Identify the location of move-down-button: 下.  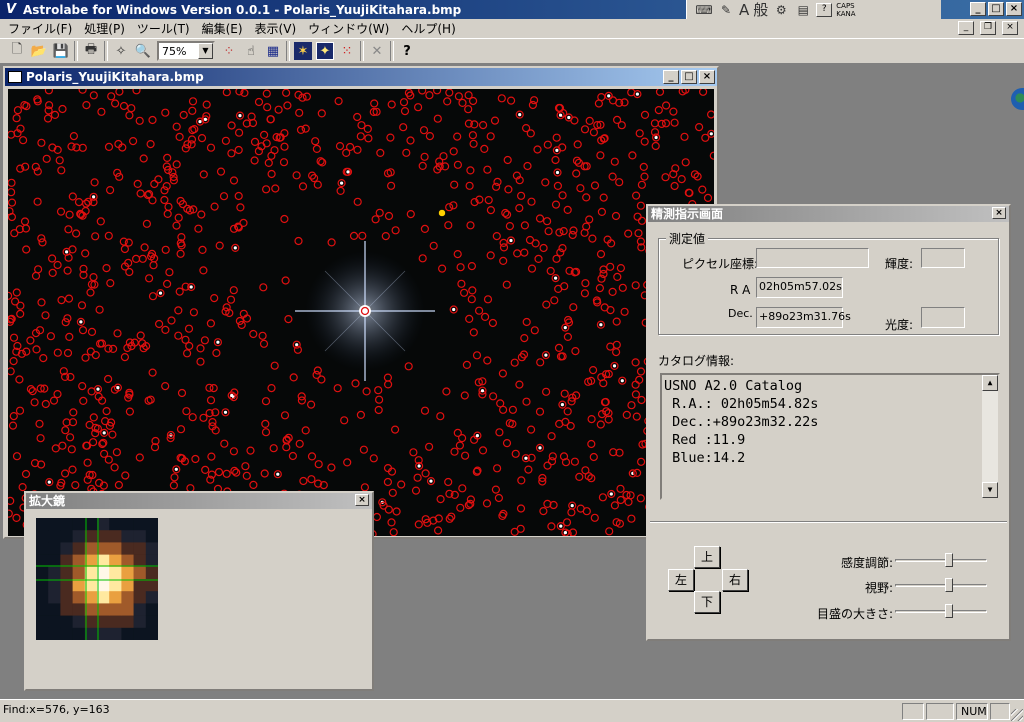
(707, 602).